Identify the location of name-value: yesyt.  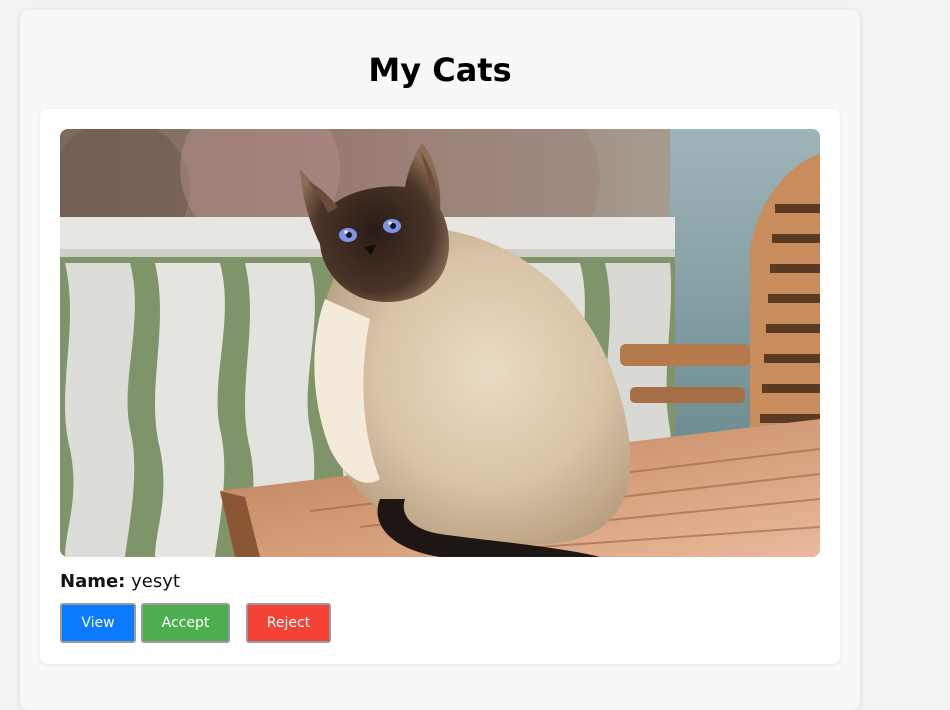
(155, 581).